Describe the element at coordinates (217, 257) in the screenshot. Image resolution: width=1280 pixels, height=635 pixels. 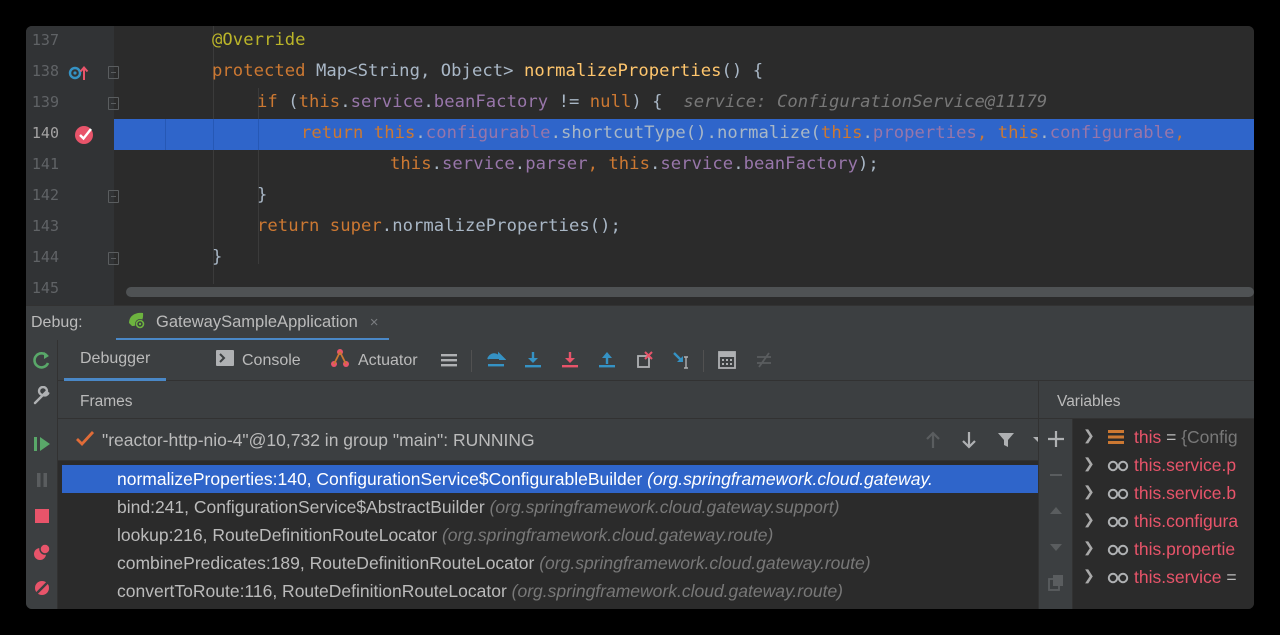
I see `code-text: }` at that location.